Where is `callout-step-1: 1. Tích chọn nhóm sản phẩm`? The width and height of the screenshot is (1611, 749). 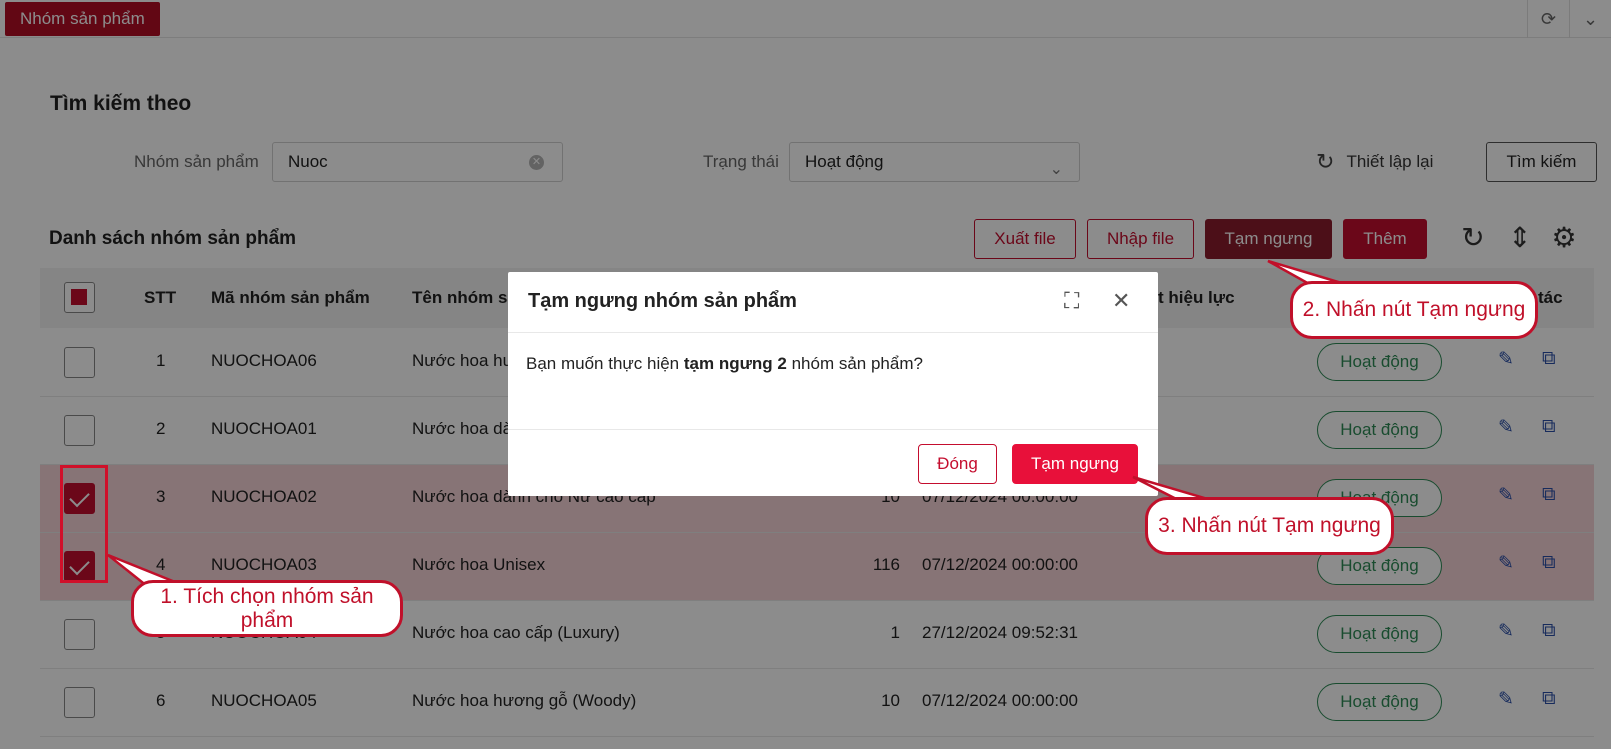 callout-step-1: 1. Tích chọn nhóm sản phẩm is located at coordinates (267, 608).